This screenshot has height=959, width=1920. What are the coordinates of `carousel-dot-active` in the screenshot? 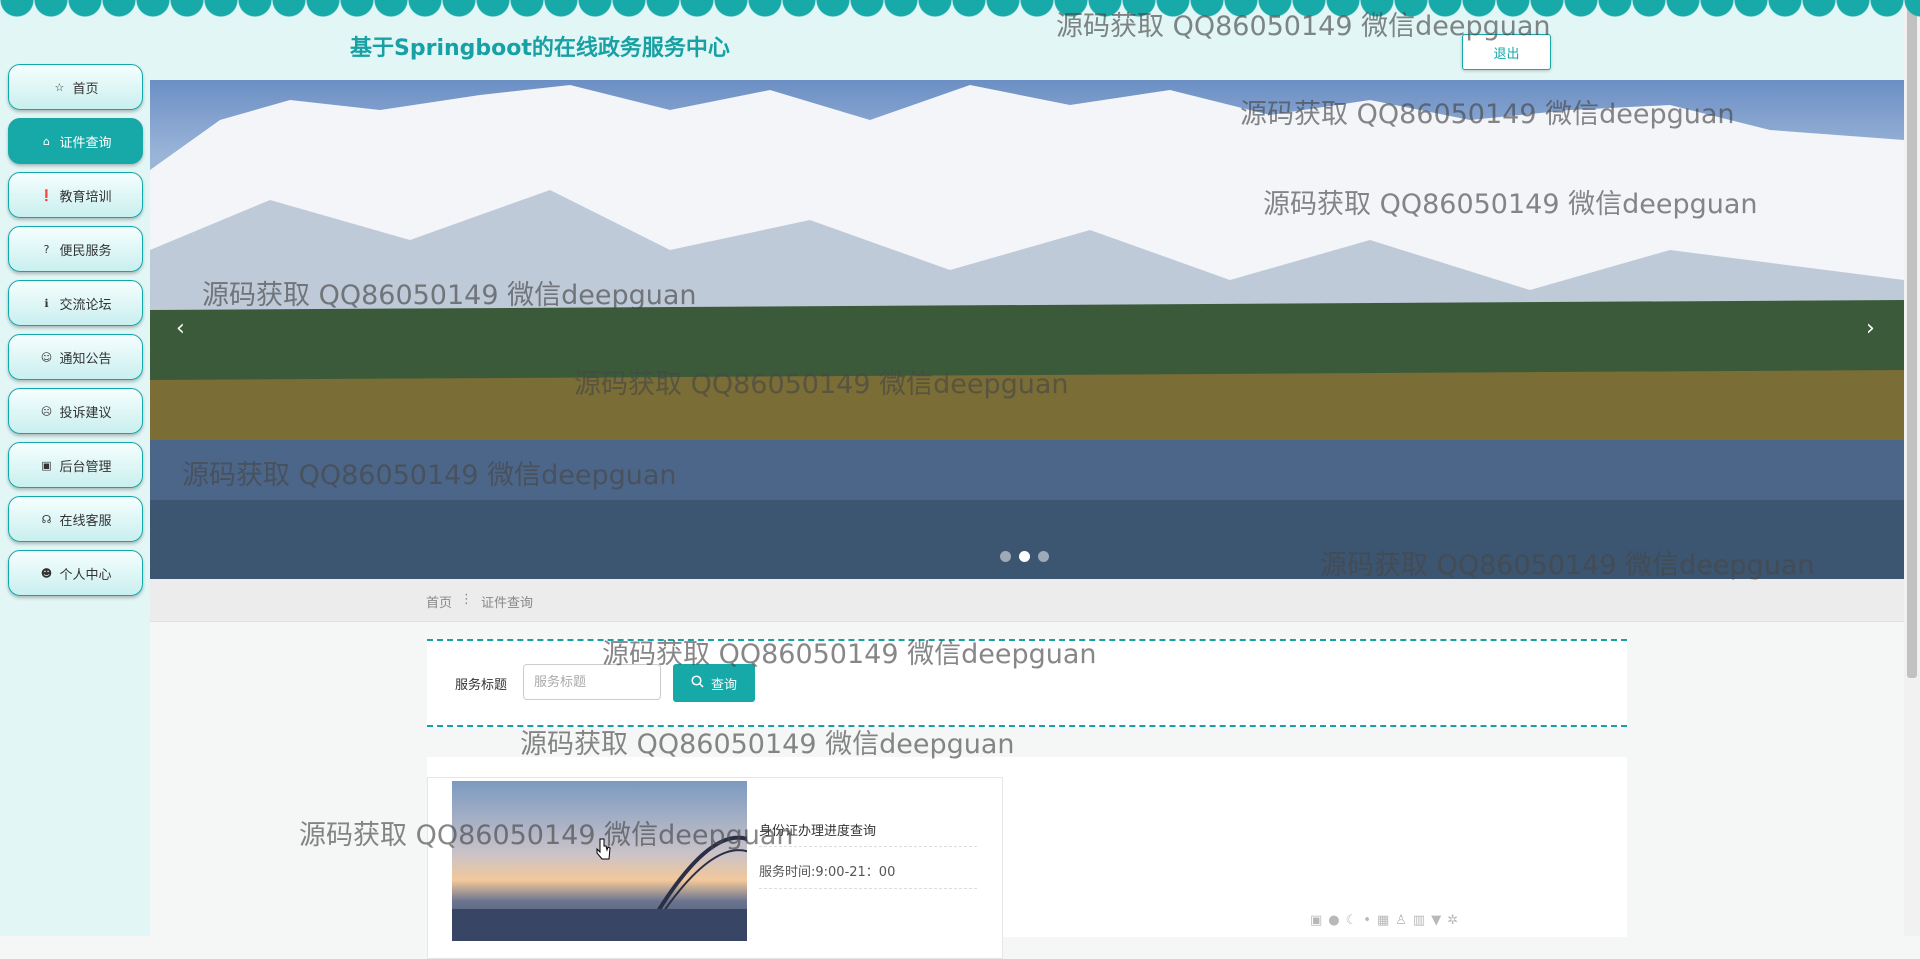 It's located at (1024, 556).